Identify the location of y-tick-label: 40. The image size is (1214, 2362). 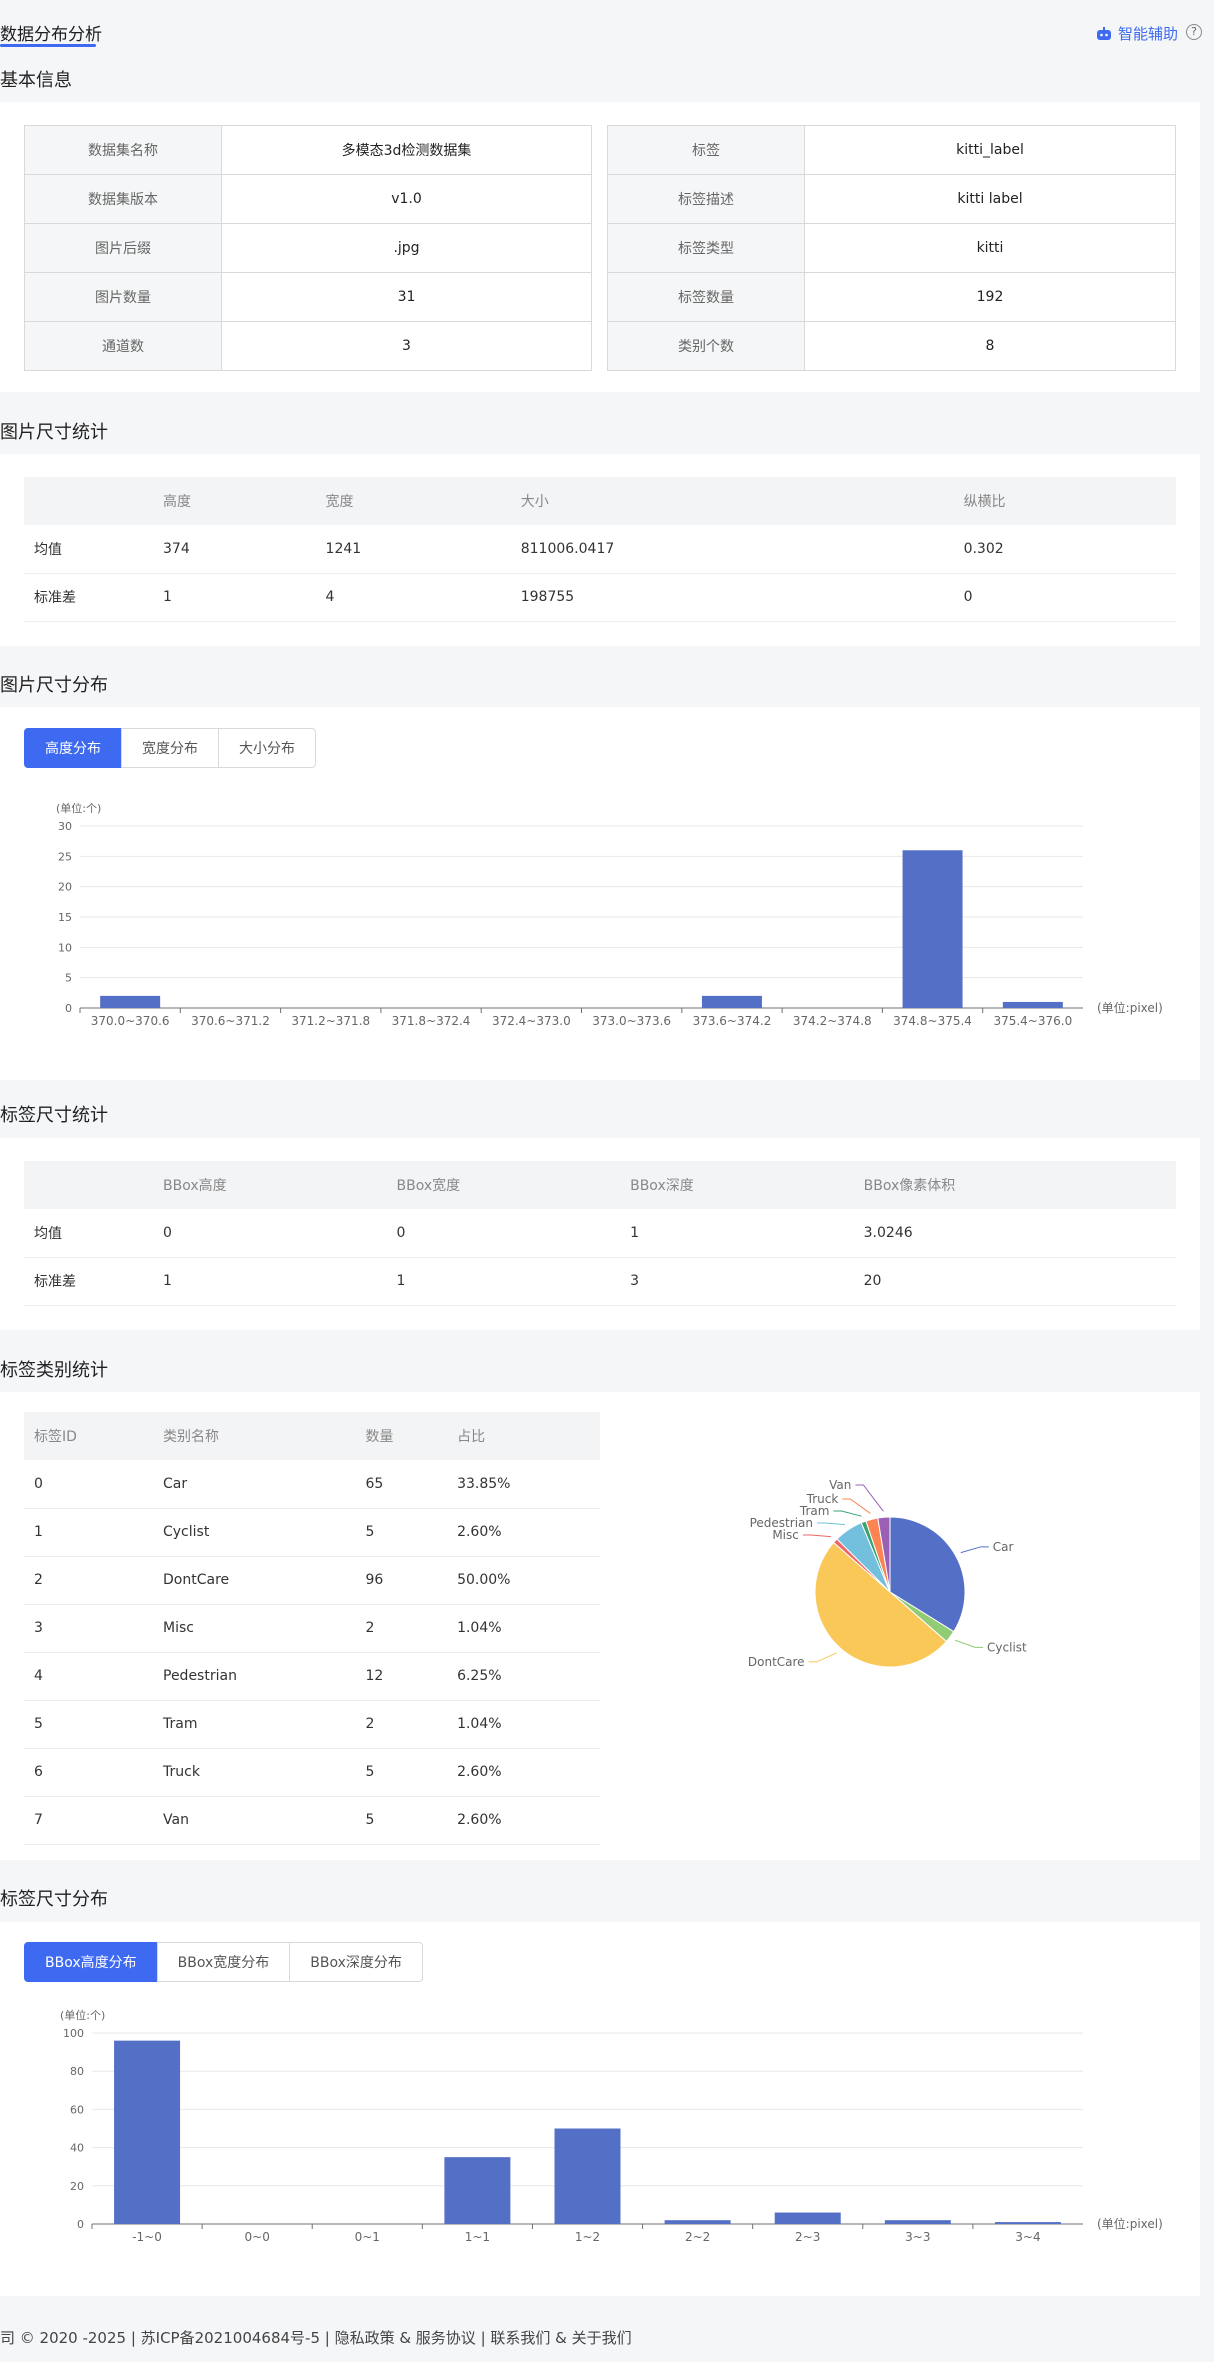
(77, 2148).